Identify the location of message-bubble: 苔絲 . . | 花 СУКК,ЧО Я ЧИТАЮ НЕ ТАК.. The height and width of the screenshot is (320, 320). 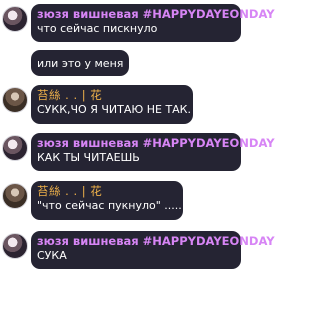
(112, 104).